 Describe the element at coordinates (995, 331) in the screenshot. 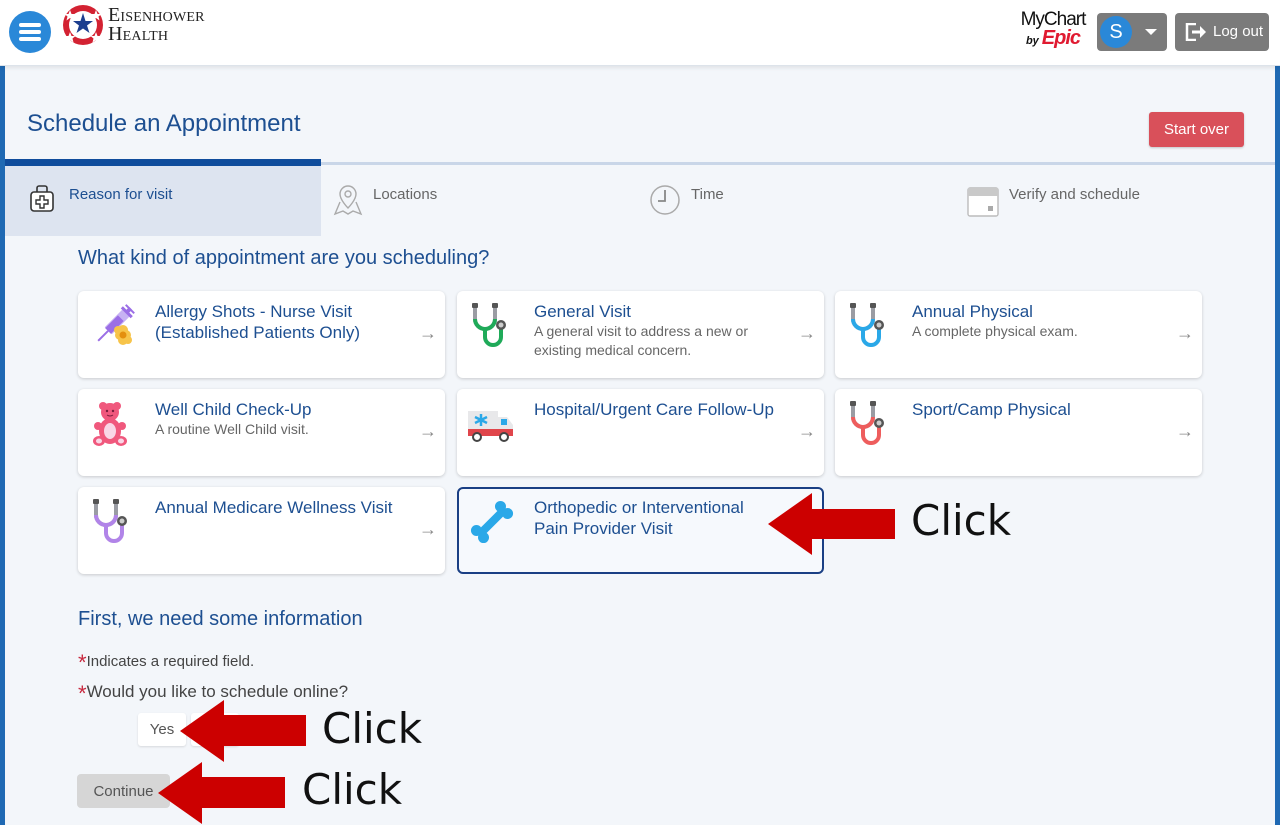

I see `visit-type-description: A complete physical exam.` at that location.